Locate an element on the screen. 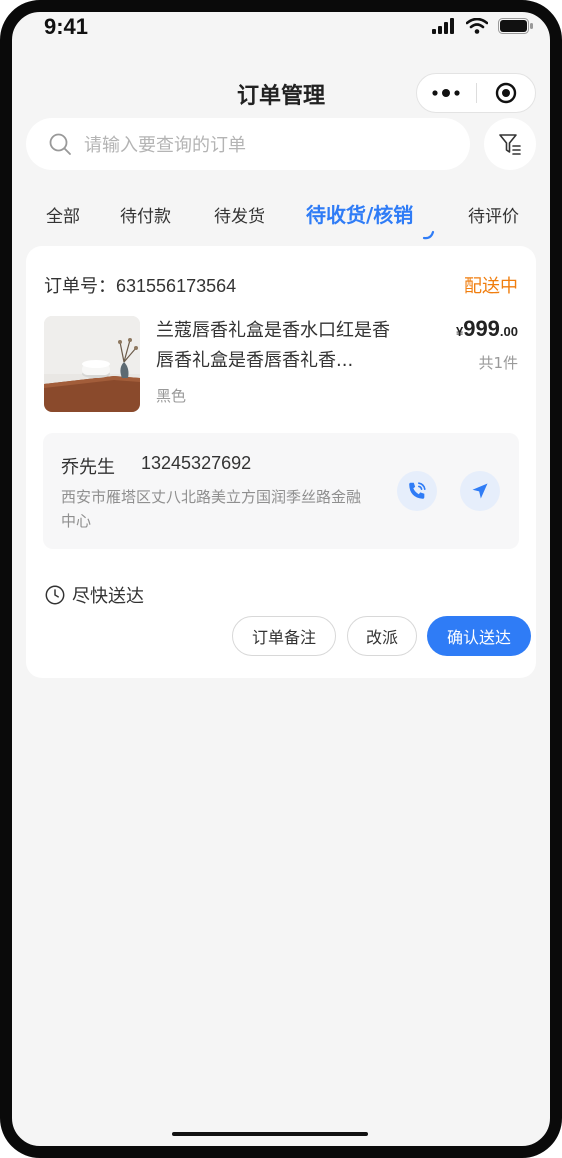 The image size is (562, 1158). status-bar: 9:41 is located at coordinates (281, 34).